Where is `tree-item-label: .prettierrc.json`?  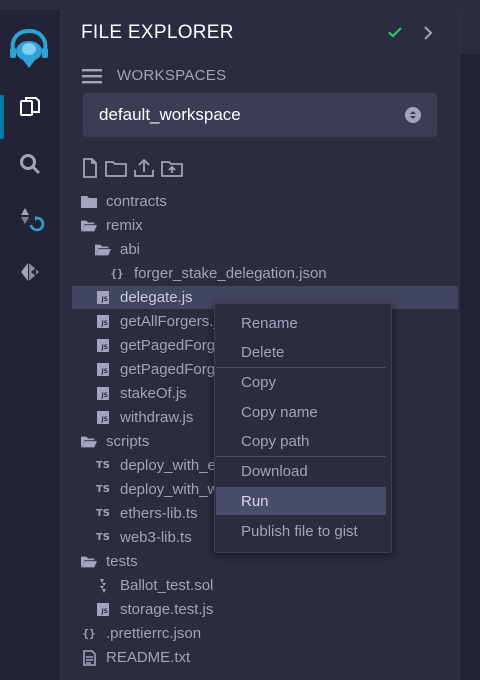 tree-item-label: .prettierrc.json is located at coordinates (154, 633).